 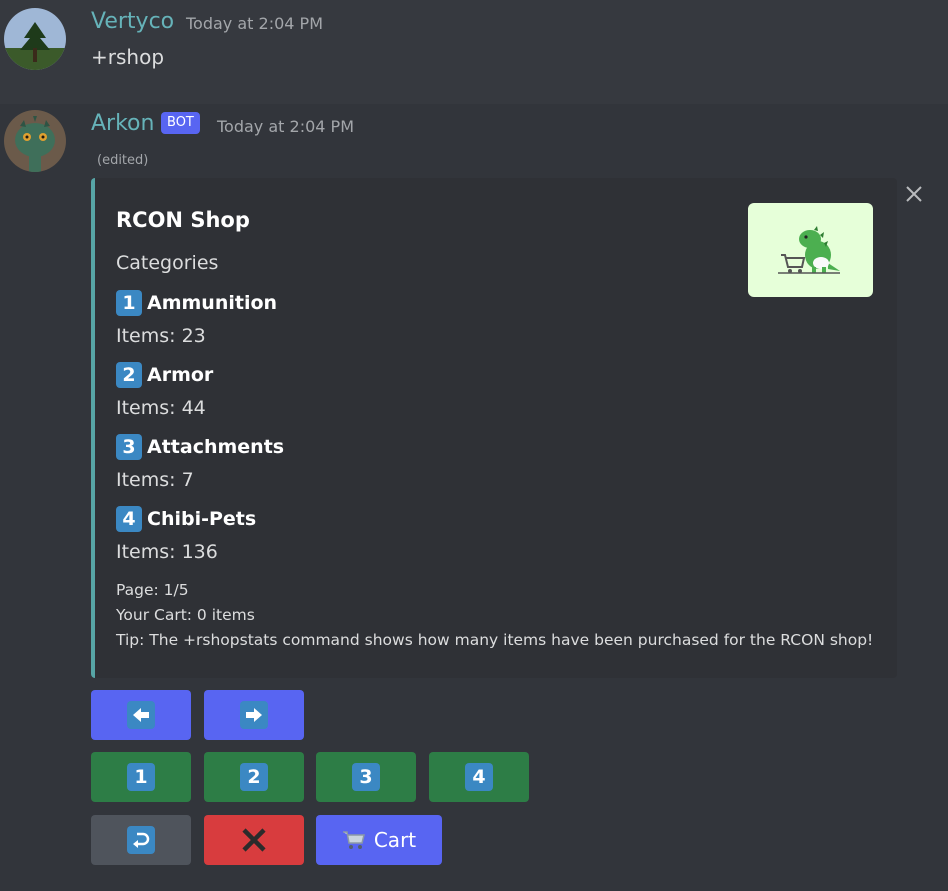 What do you see at coordinates (167, 552) in the screenshot?
I see `category-items: Items: 136` at bounding box center [167, 552].